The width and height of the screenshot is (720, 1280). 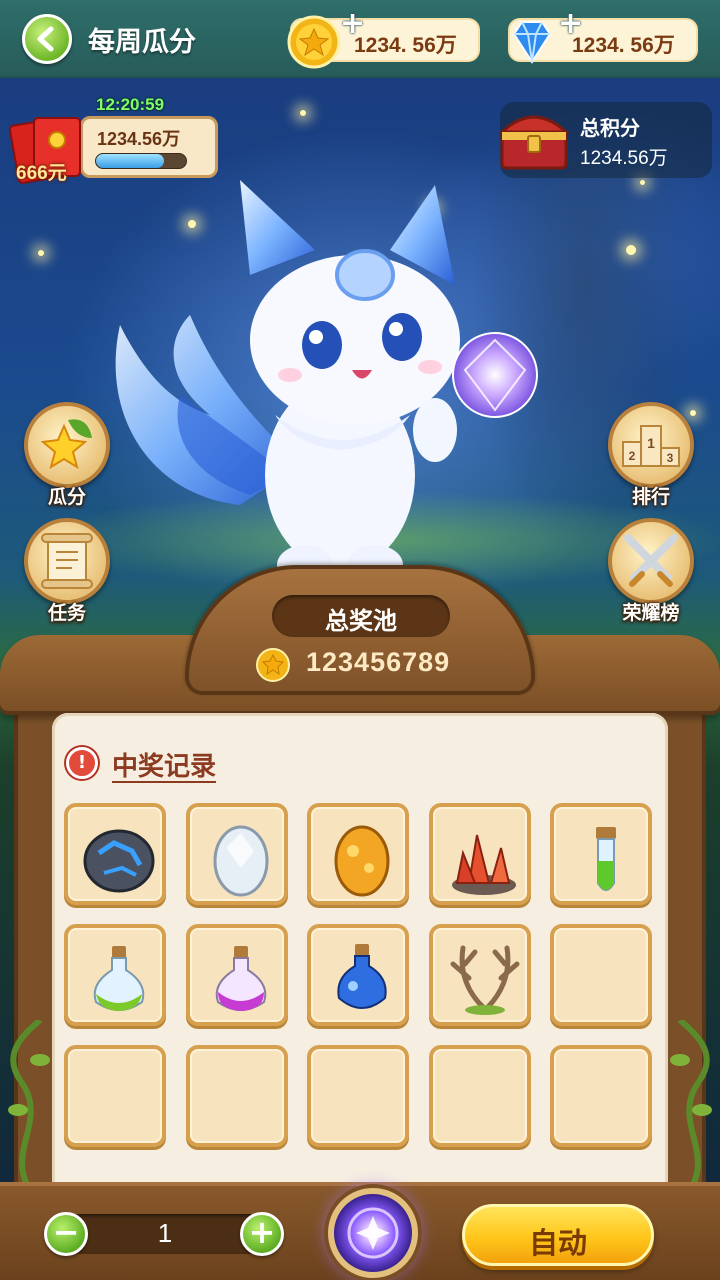 I want to click on draw-button, so click(x=373, y=1233).